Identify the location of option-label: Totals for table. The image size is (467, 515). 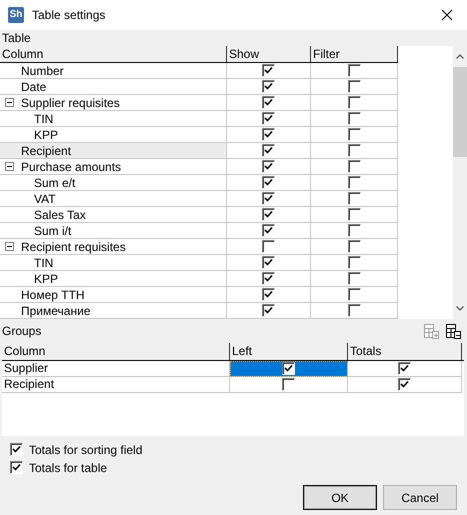
(68, 467).